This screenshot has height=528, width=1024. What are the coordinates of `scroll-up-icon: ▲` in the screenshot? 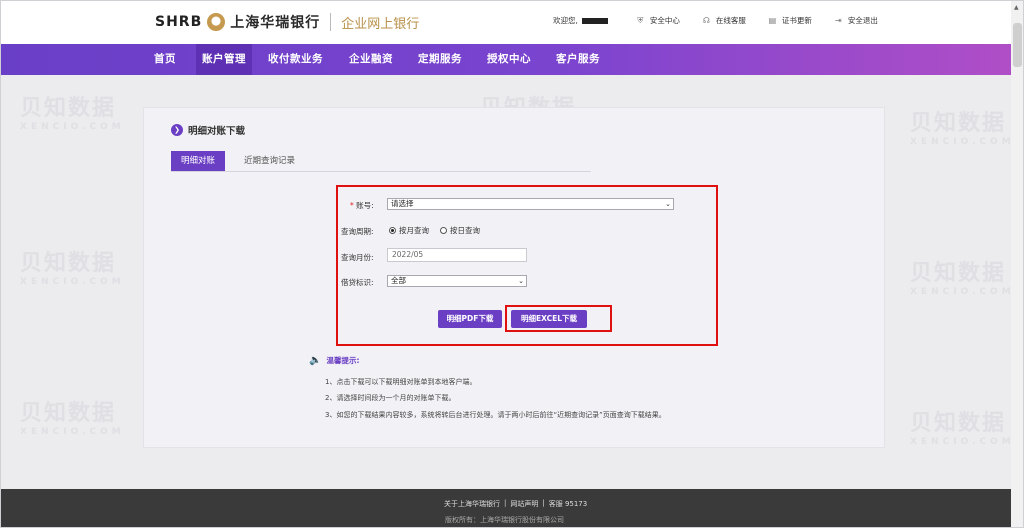 It's located at (1016, 7).